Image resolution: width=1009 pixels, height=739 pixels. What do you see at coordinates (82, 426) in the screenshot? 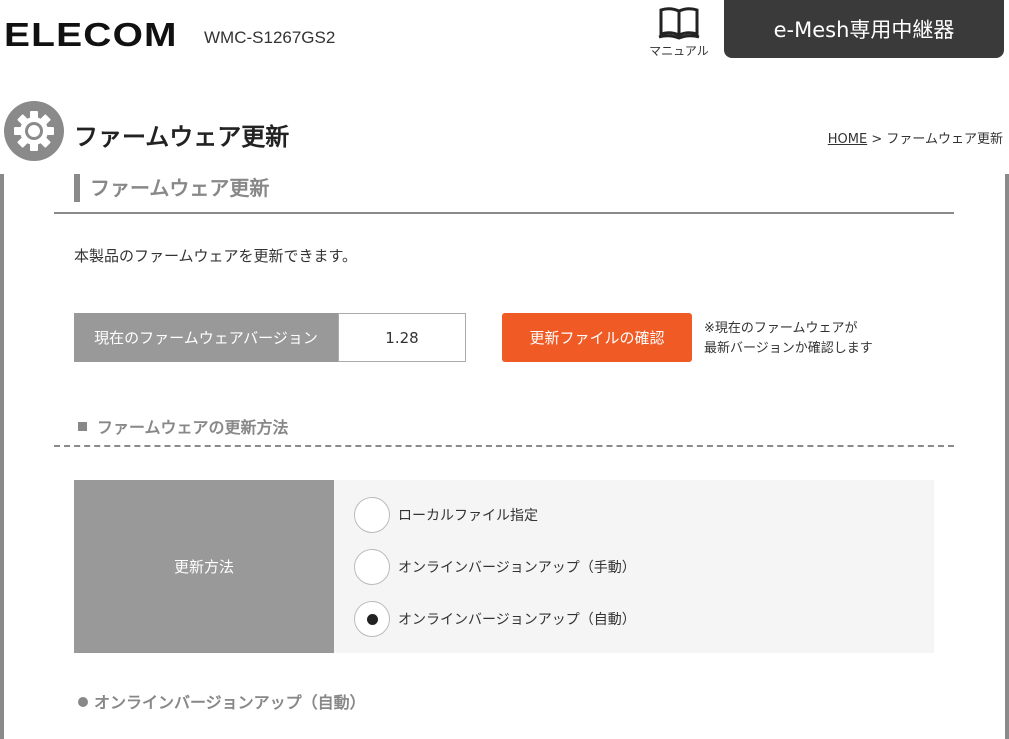
I see `square-bullet-icon` at bounding box center [82, 426].